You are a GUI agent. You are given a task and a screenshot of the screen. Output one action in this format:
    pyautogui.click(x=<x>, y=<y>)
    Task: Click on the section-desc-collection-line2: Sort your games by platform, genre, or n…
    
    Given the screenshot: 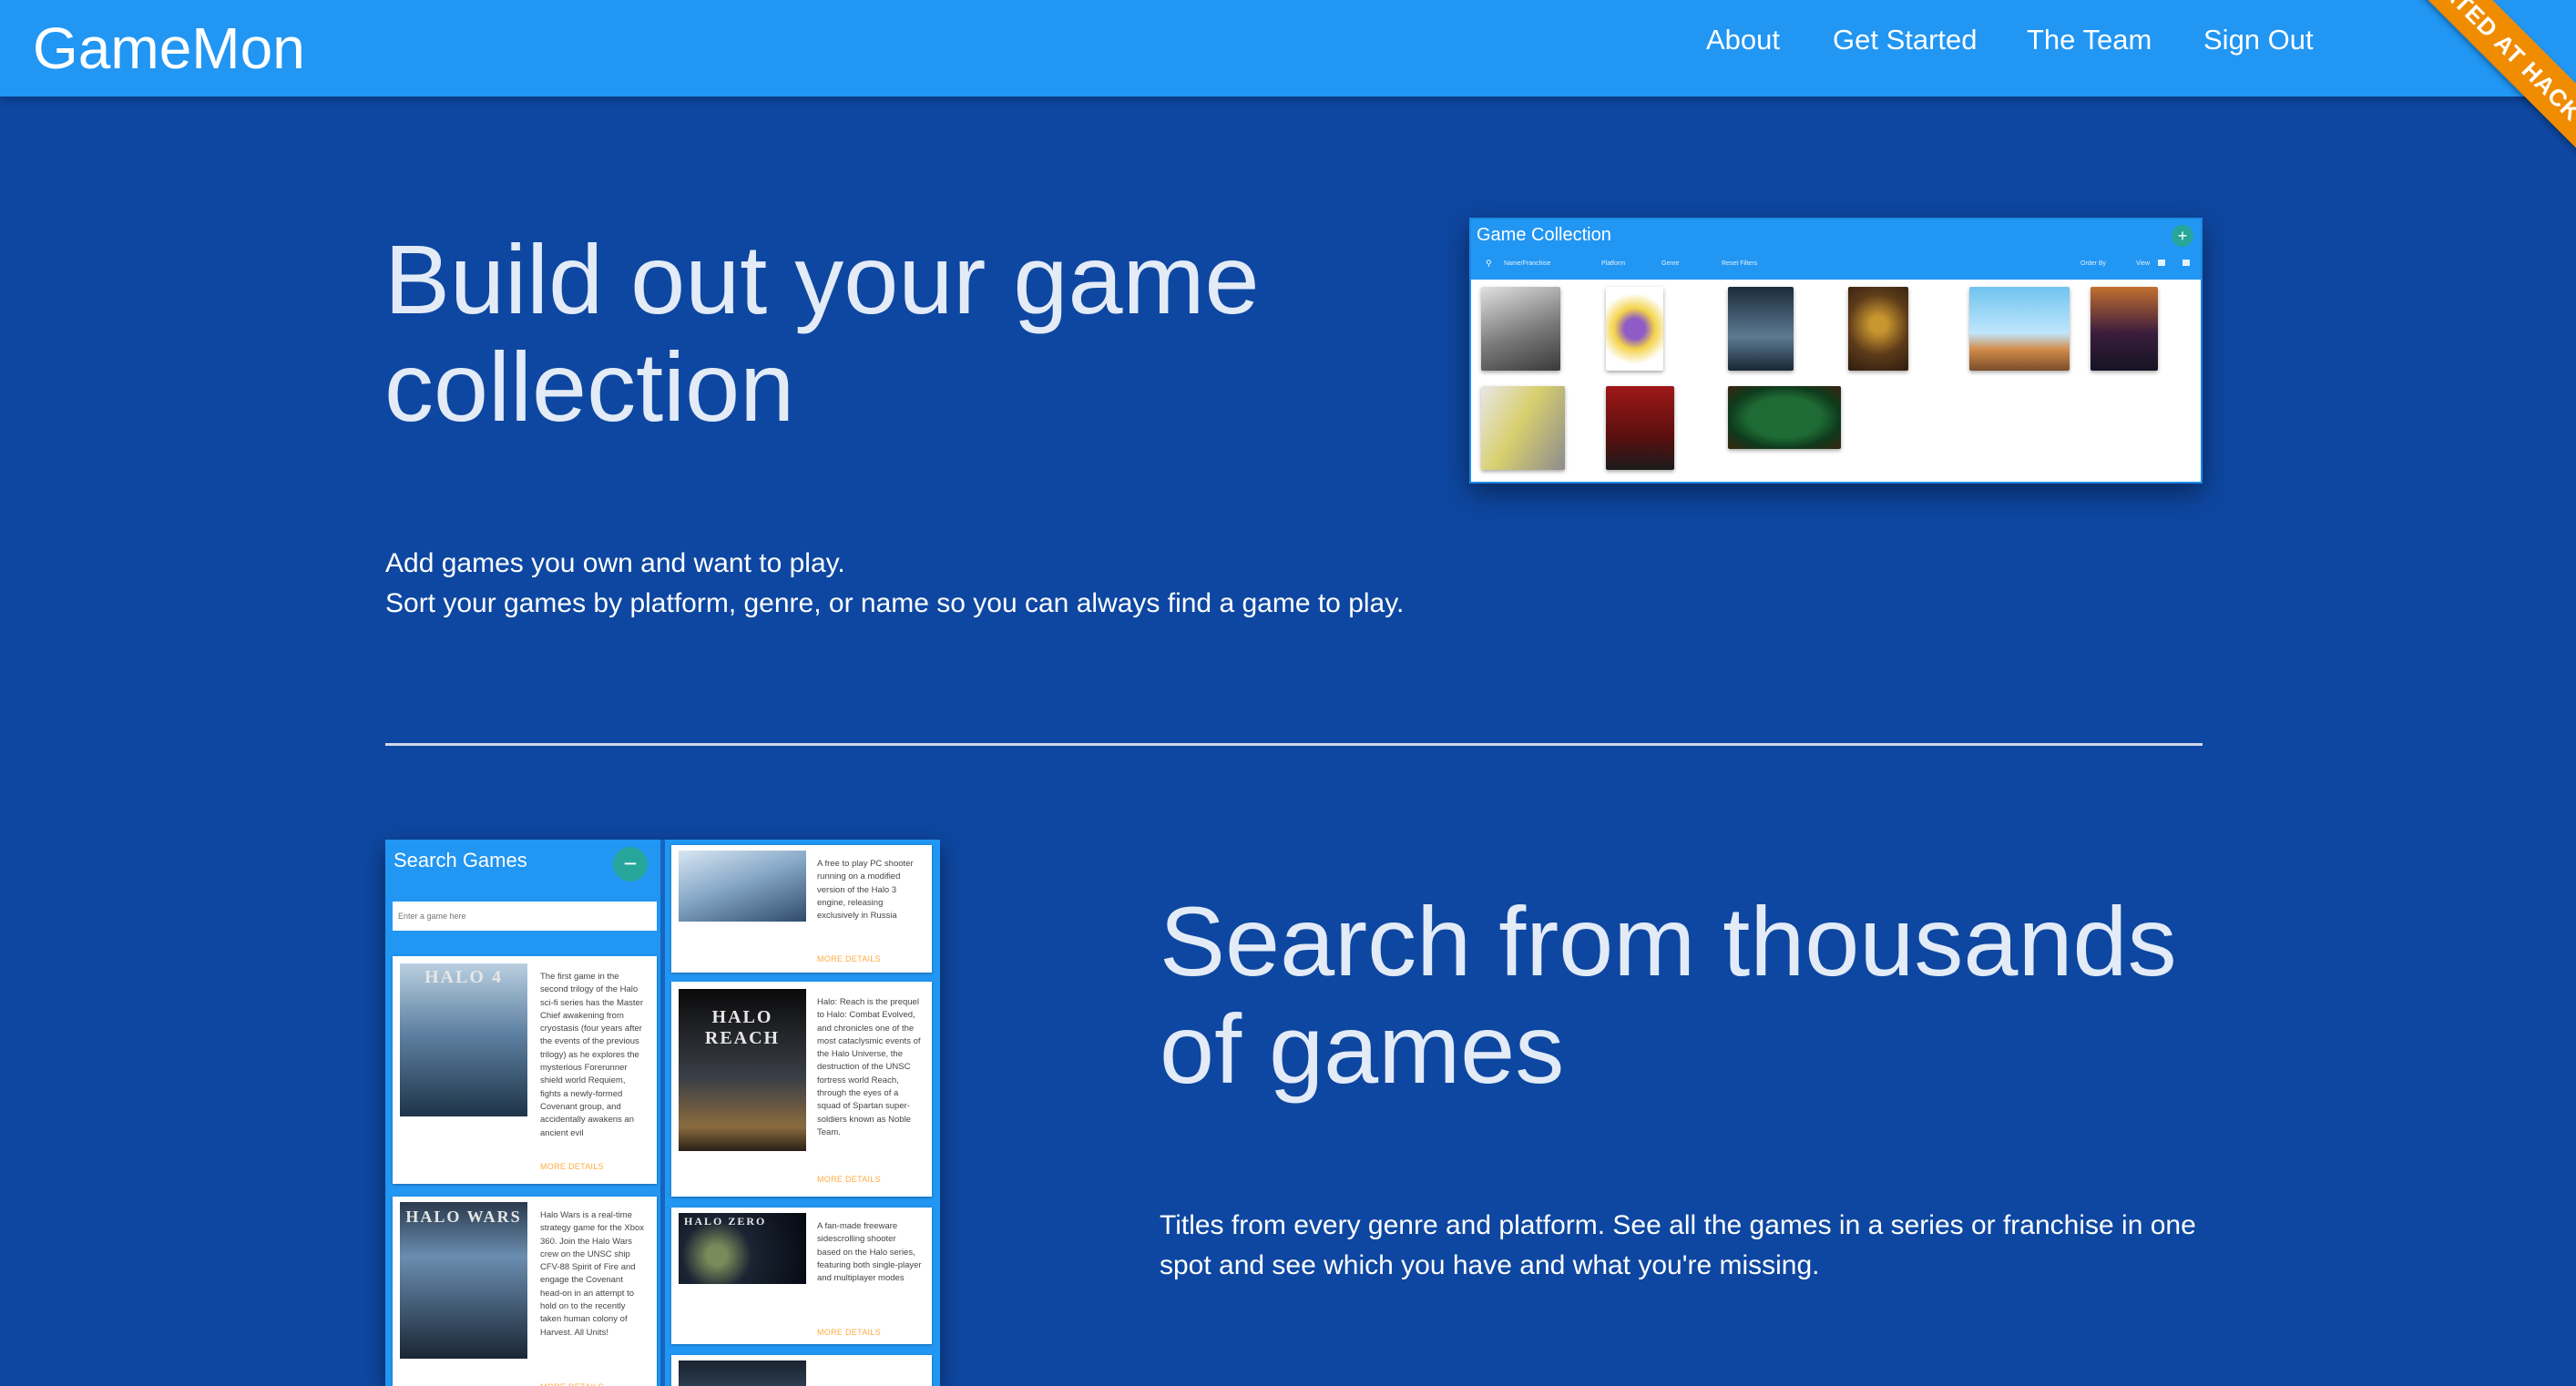 What is the action you would take?
    pyautogui.click(x=895, y=603)
    